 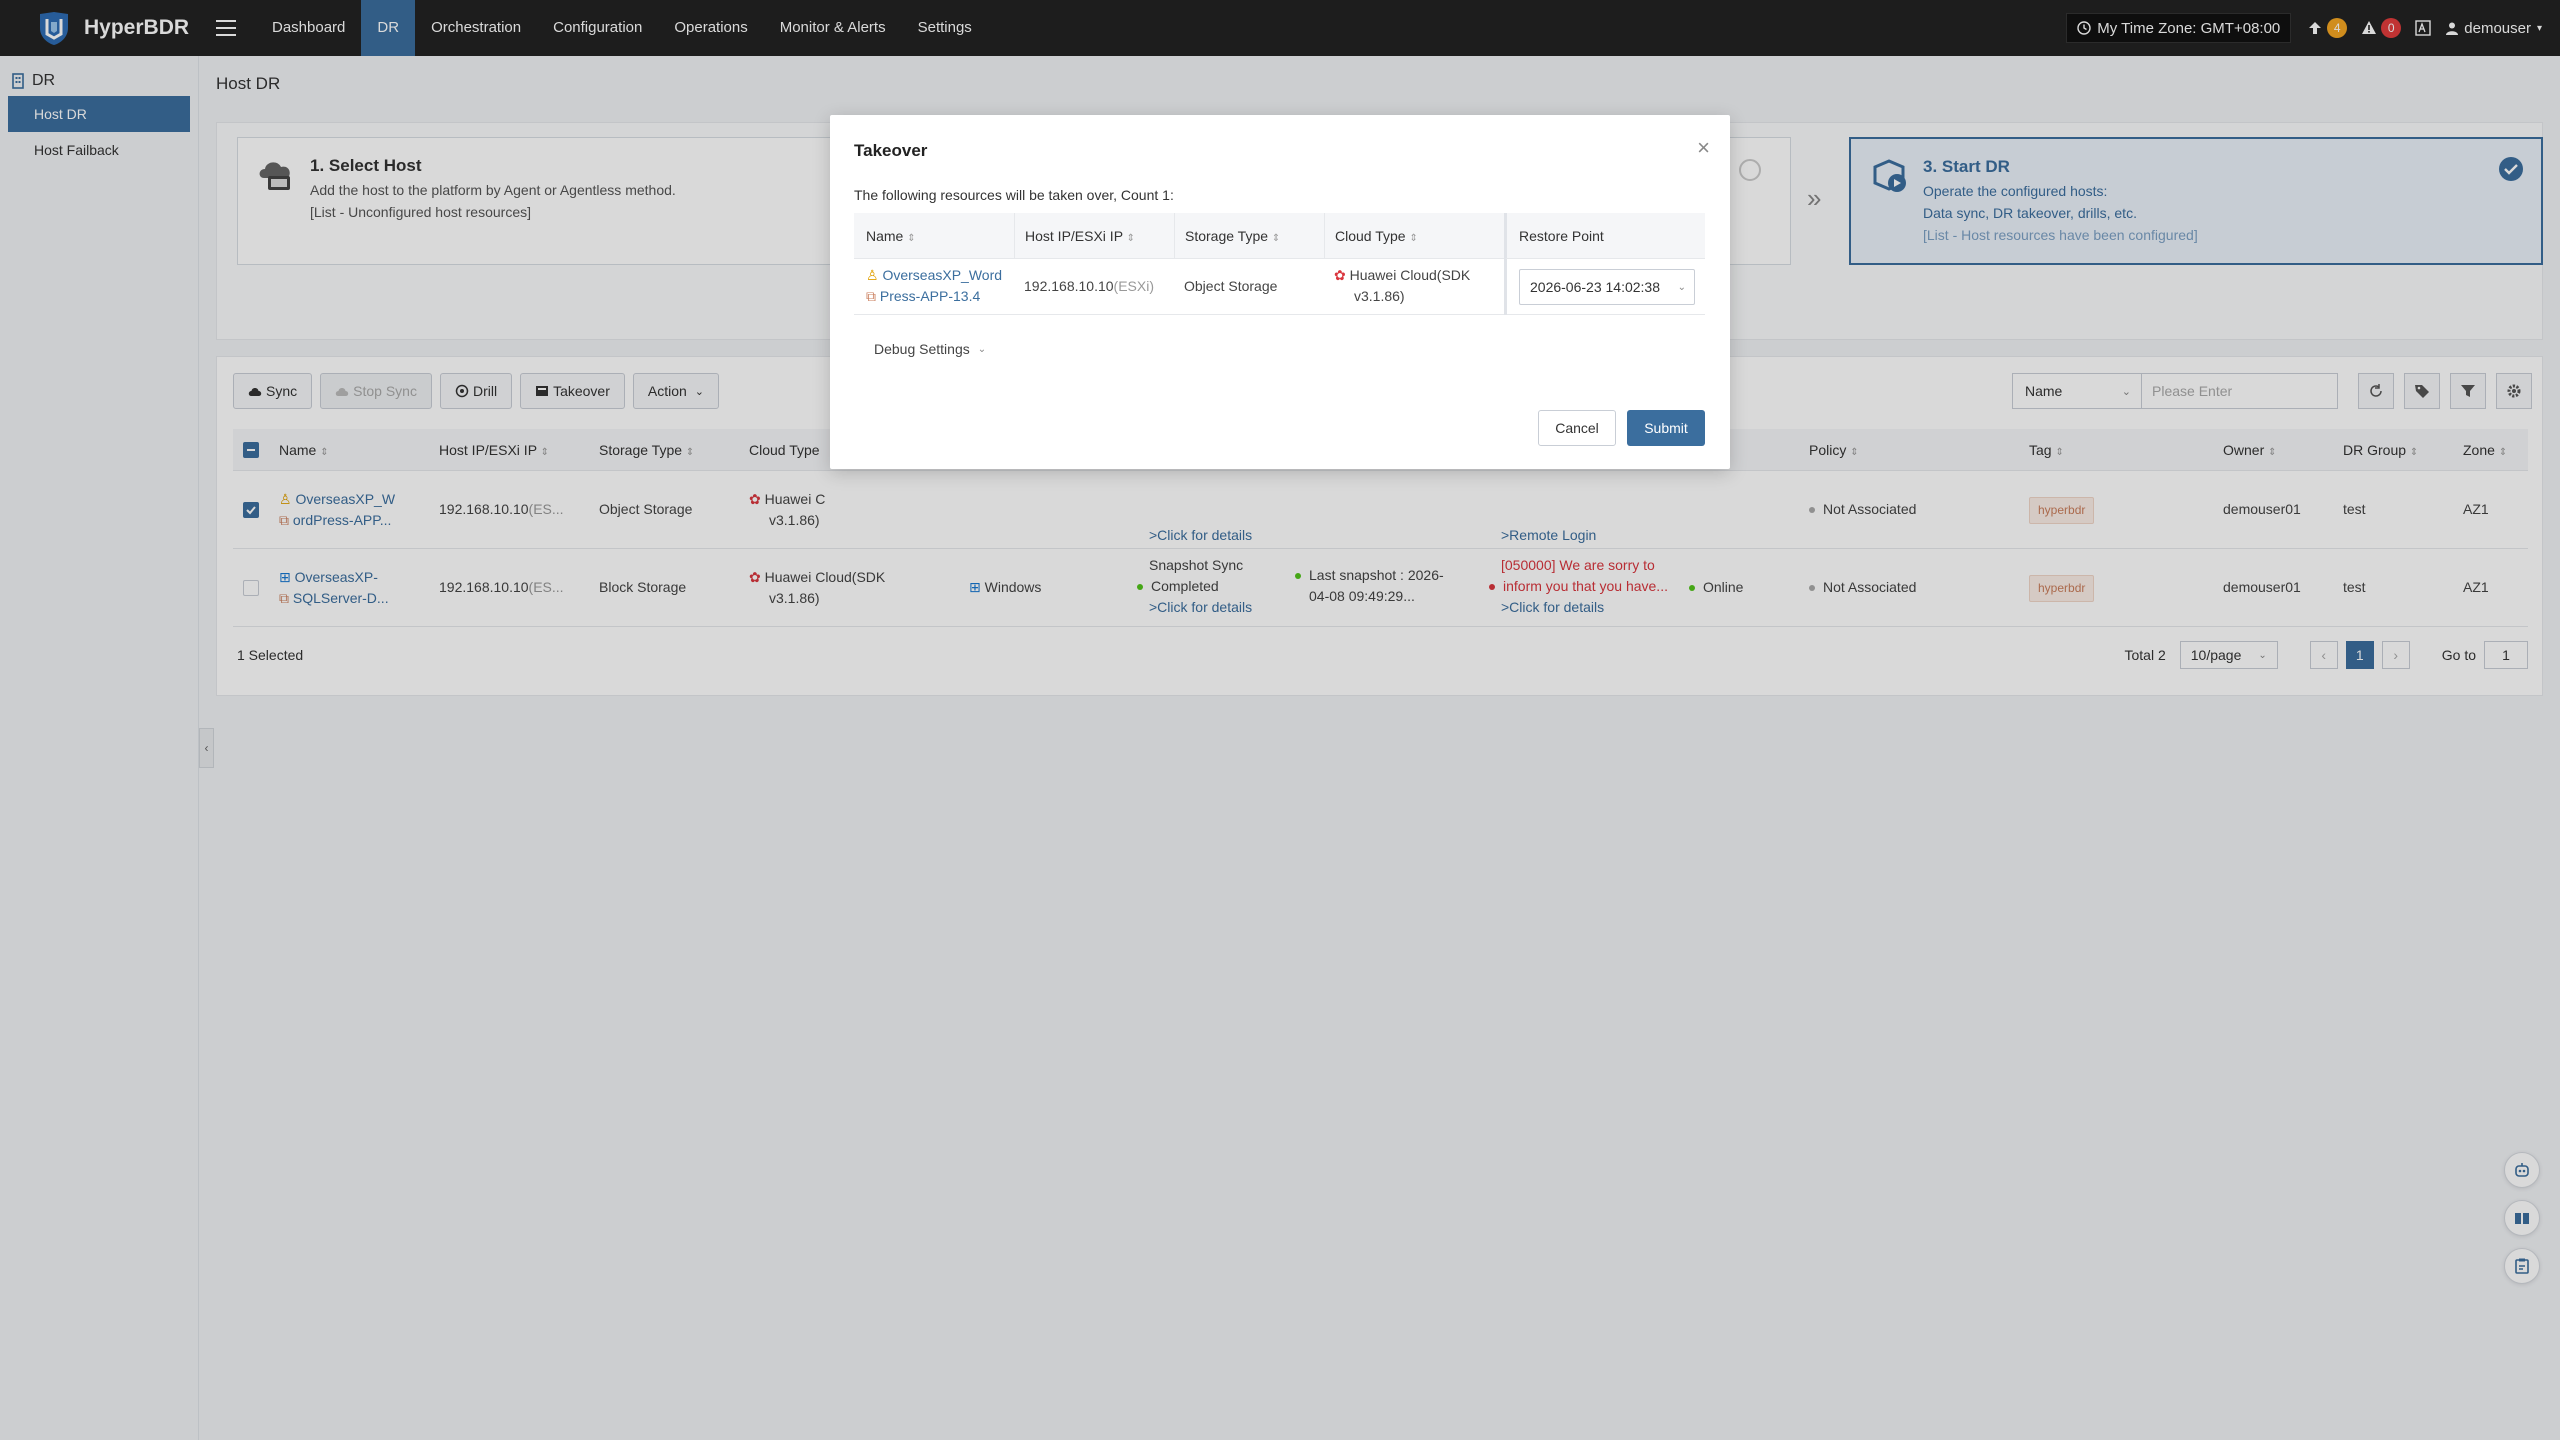 I want to click on col-name: Name ⇕, so click(x=934, y=236).